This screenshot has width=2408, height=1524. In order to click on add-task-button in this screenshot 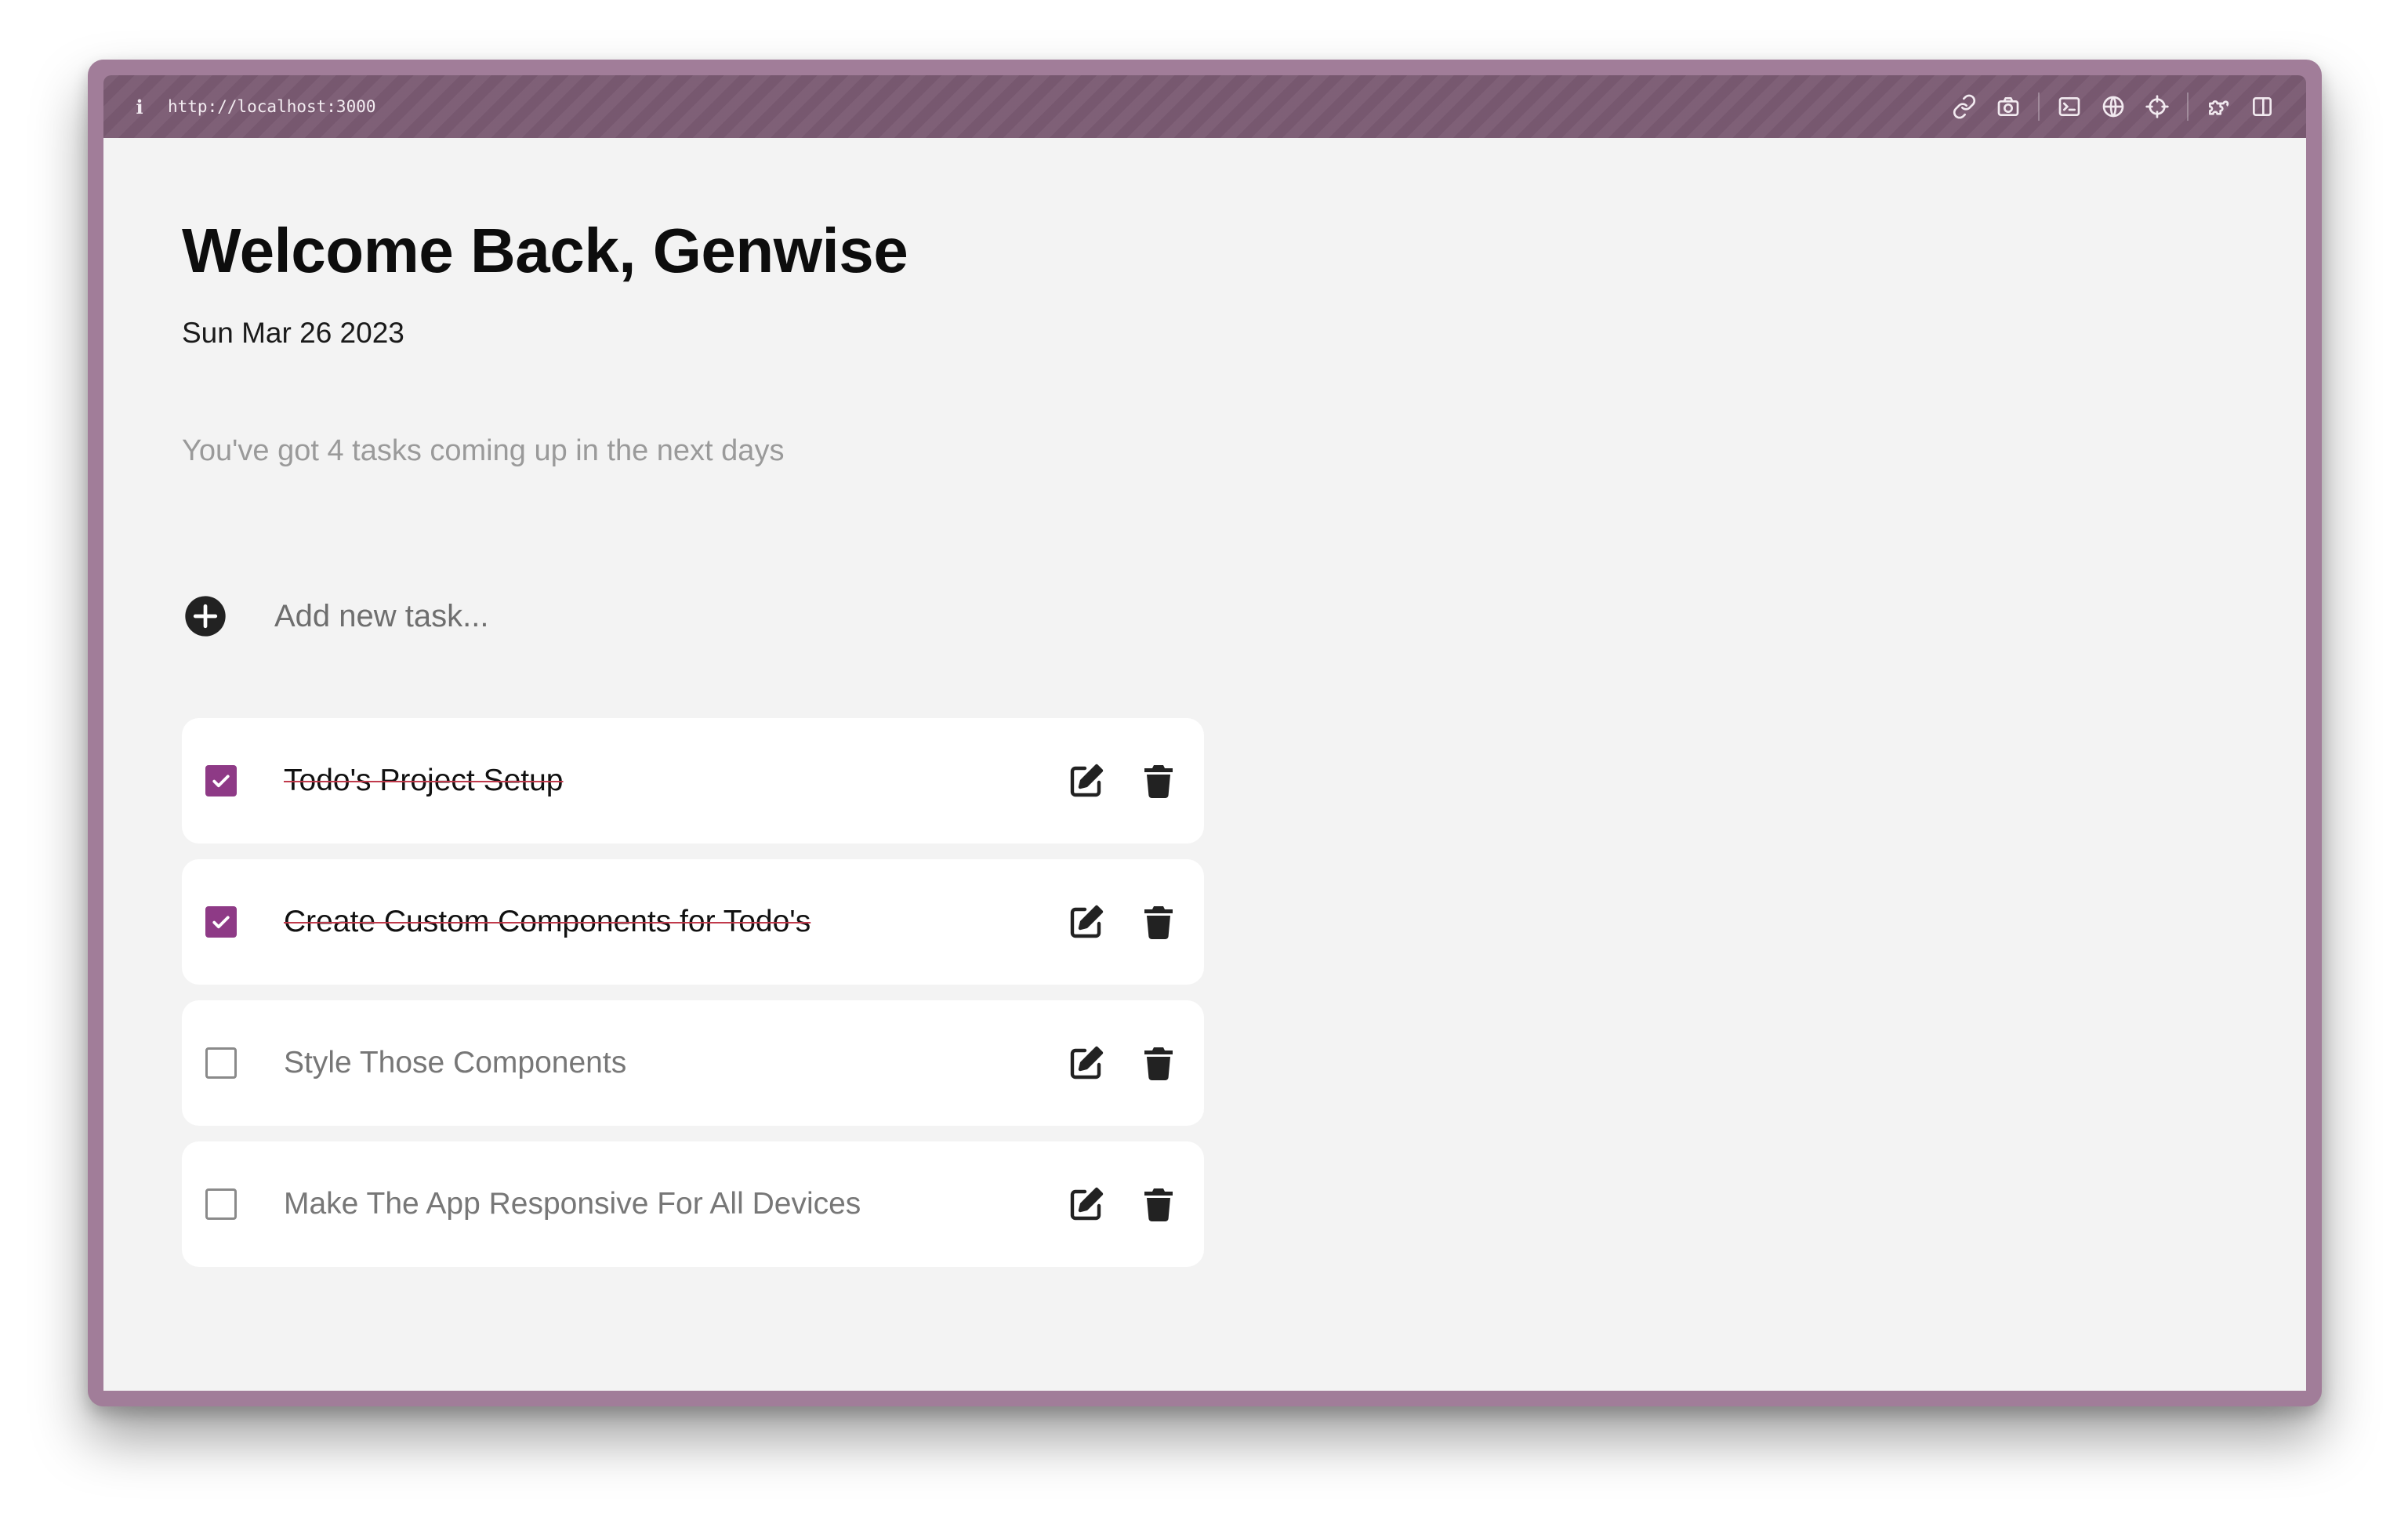, I will do `click(205, 616)`.